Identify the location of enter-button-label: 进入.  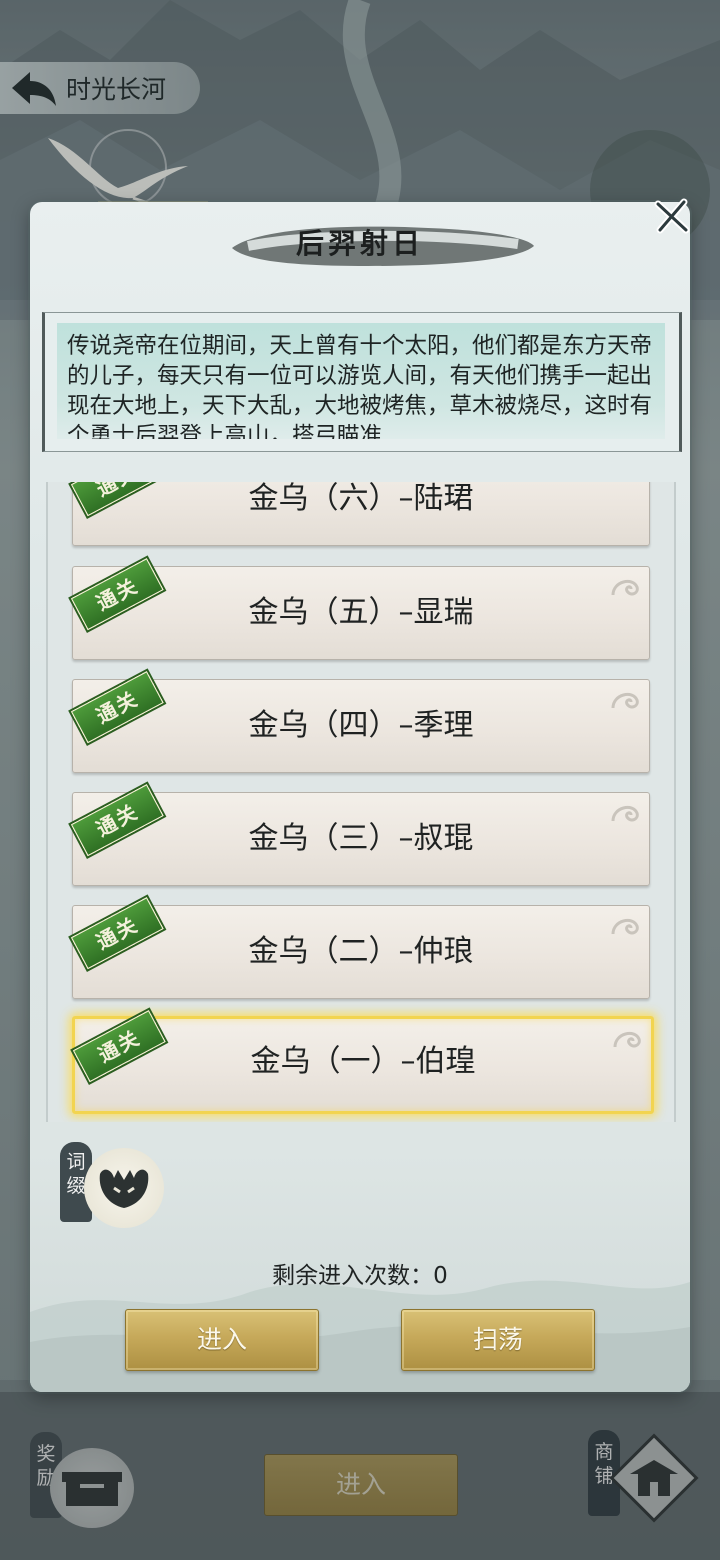
(221, 1339).